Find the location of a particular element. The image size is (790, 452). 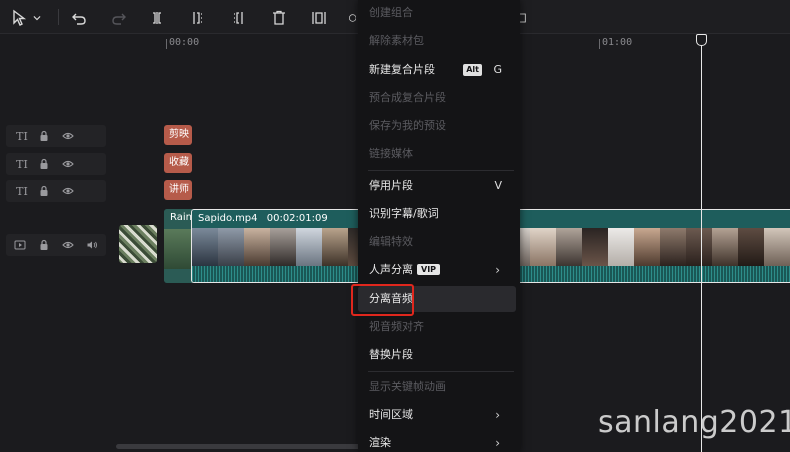

speaker-icon is located at coordinates (92, 245).